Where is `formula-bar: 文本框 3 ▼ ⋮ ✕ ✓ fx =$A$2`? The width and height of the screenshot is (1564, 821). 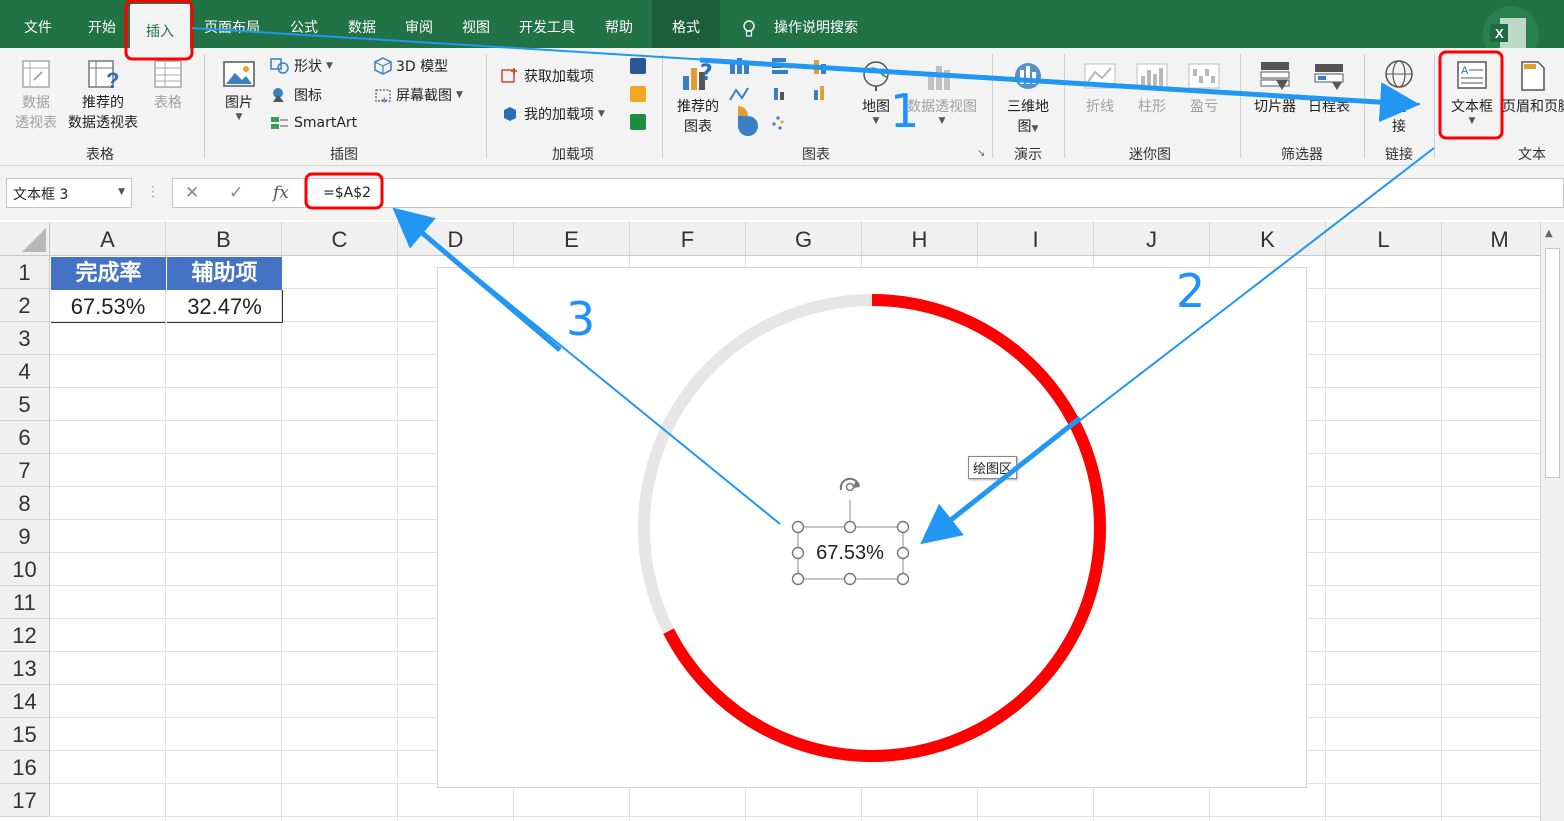 formula-bar: 文本框 3 ▼ ⋮ ✕ ✓ fx =$A$2 is located at coordinates (782, 193).